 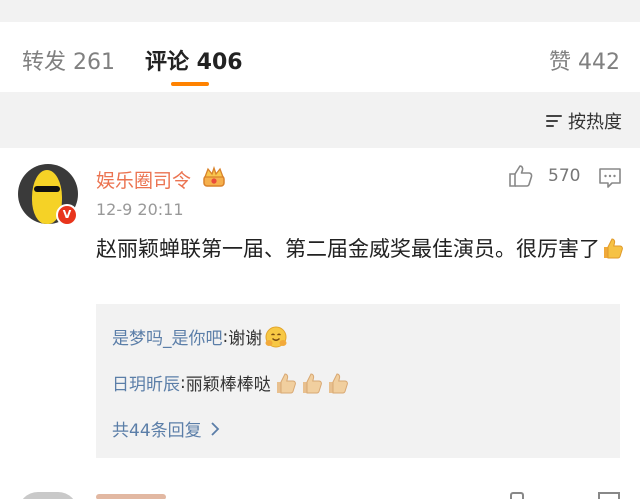 What do you see at coordinates (517, 495) in the screenshot?
I see `next-thumb-up-icon` at bounding box center [517, 495].